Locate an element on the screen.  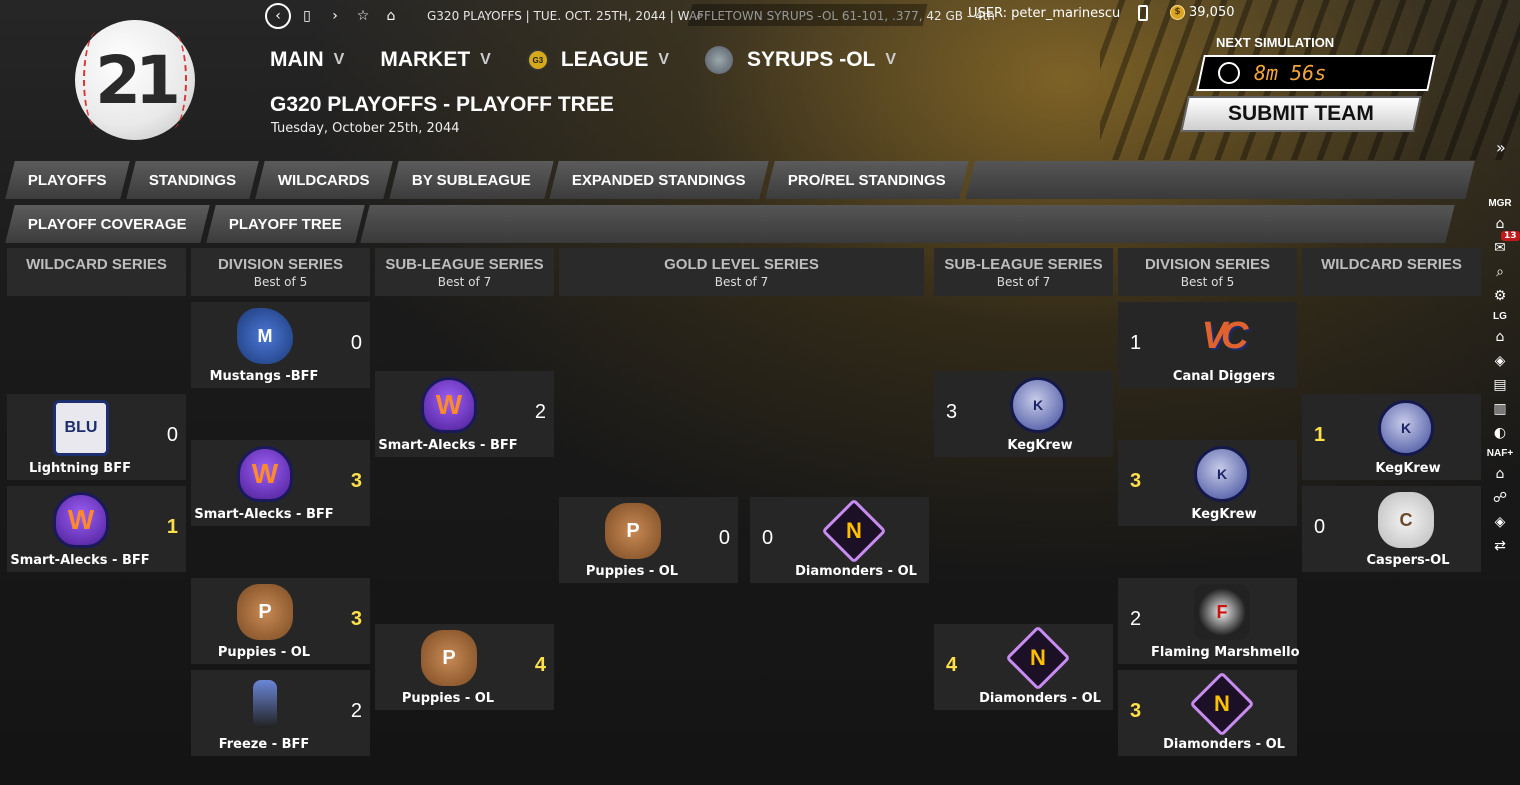
team-cell-flaming-marshmello: F Flaming Marshmello 2 is located at coordinates (1209, 621).